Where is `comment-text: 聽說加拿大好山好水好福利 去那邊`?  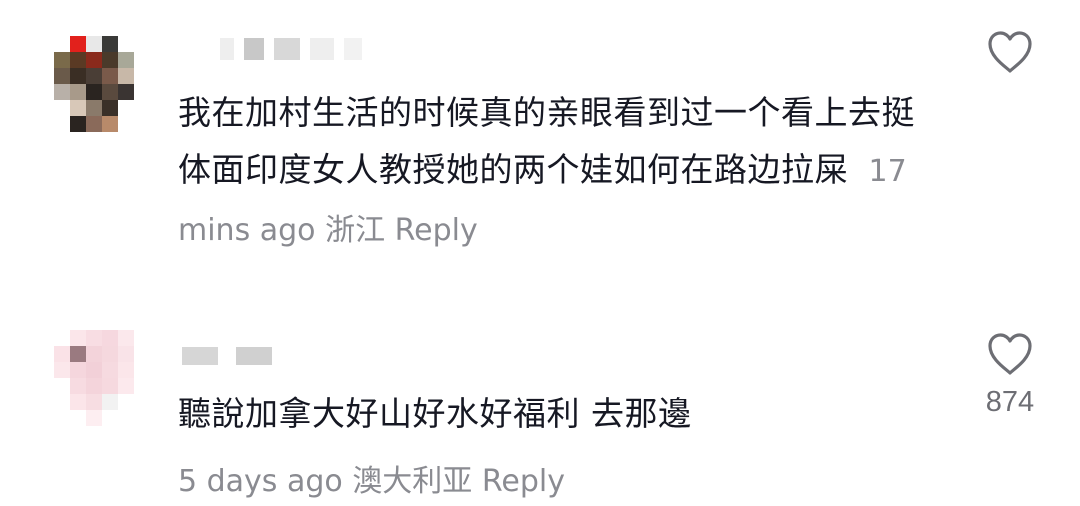
comment-text: 聽說加拿大好山好水好福利 去那邊 is located at coordinates (435, 413).